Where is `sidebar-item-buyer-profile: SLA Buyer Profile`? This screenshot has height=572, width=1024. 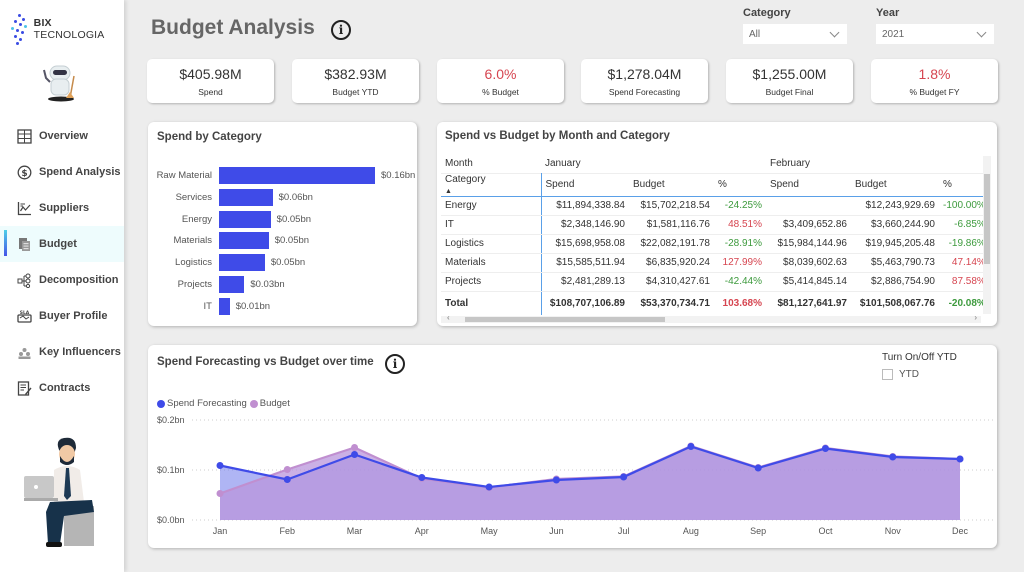
sidebar-item-buyer-profile: SLA Buyer Profile is located at coordinates (62, 316).